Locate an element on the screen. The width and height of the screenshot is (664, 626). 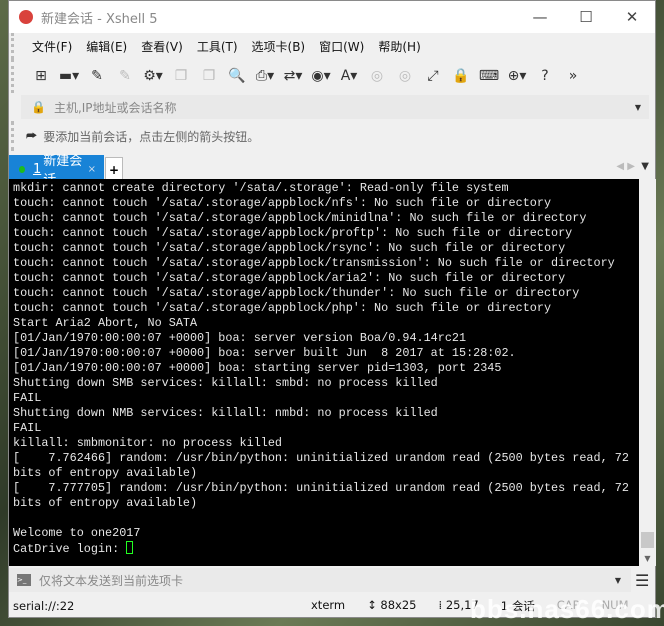
menu-item-3: 工具(T) is located at coordinates (217, 46).